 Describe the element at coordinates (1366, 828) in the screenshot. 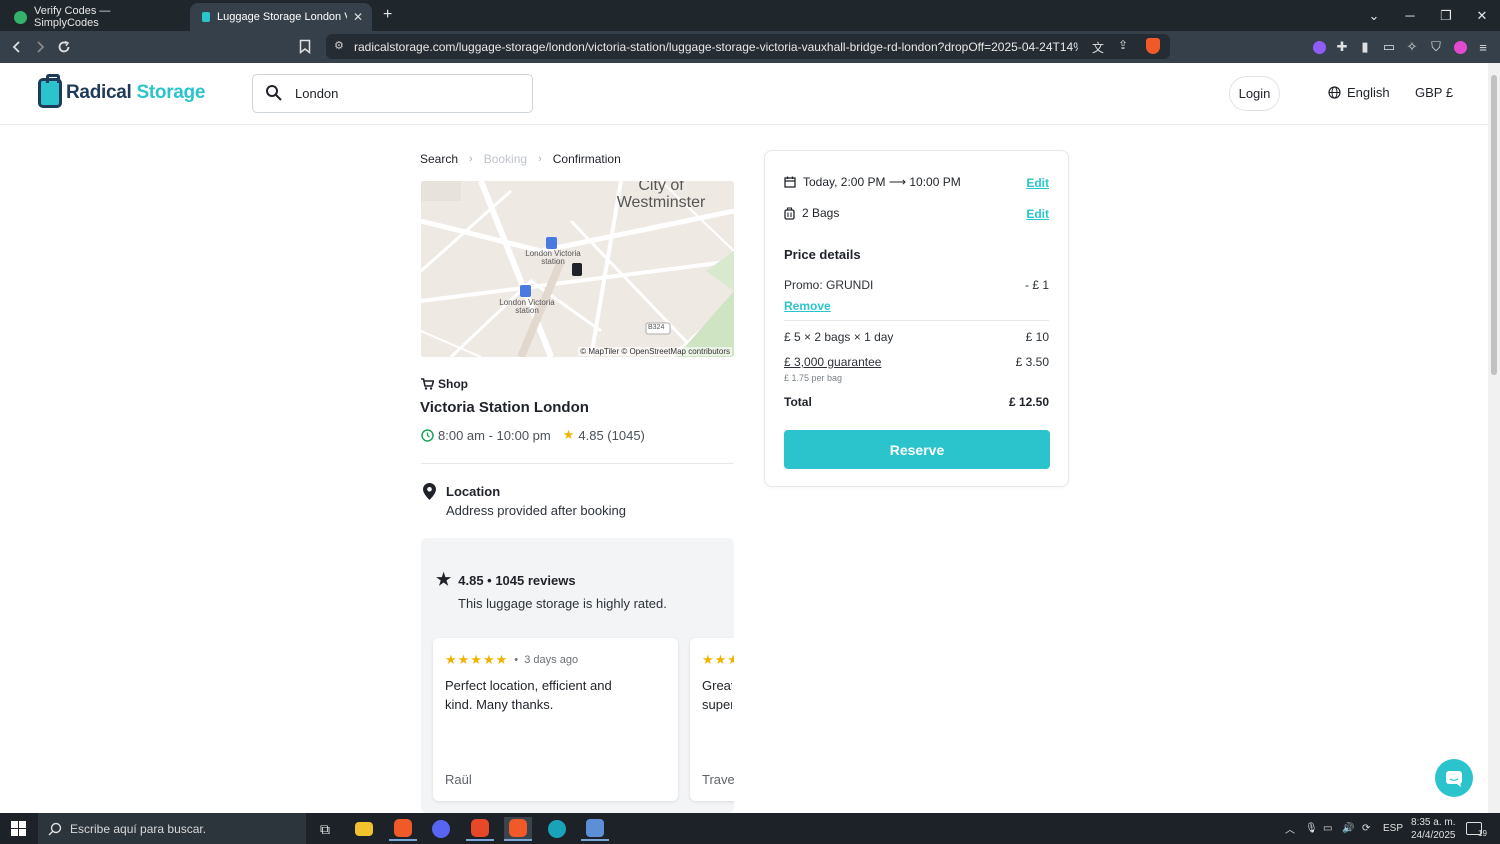

I see `sync-icon: ⟳` at that location.